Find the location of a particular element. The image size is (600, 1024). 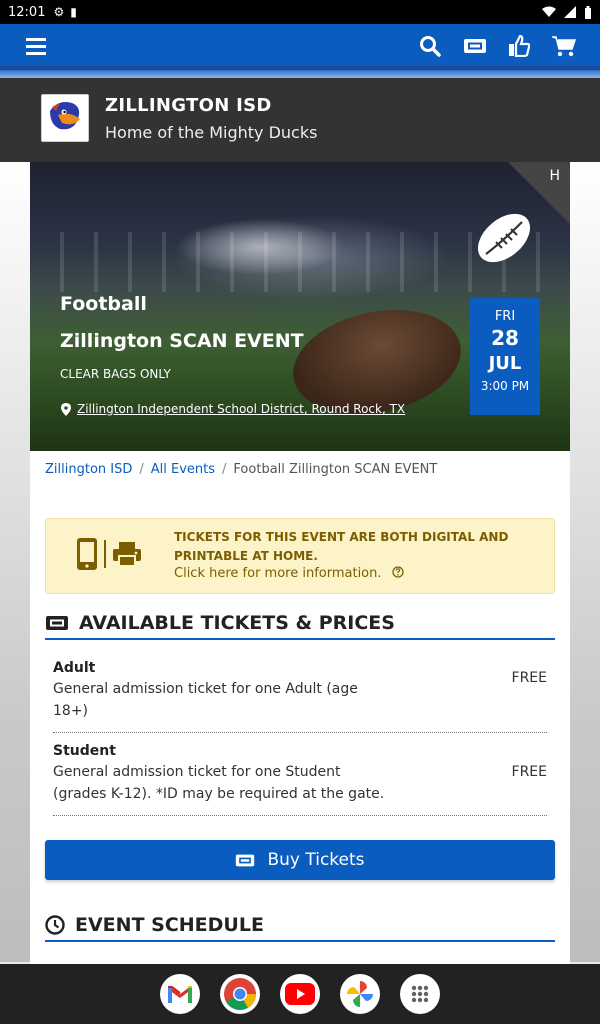

org-header: ZILLINGTON ISD Home of the Mighty Ducks is located at coordinates (300, 120).